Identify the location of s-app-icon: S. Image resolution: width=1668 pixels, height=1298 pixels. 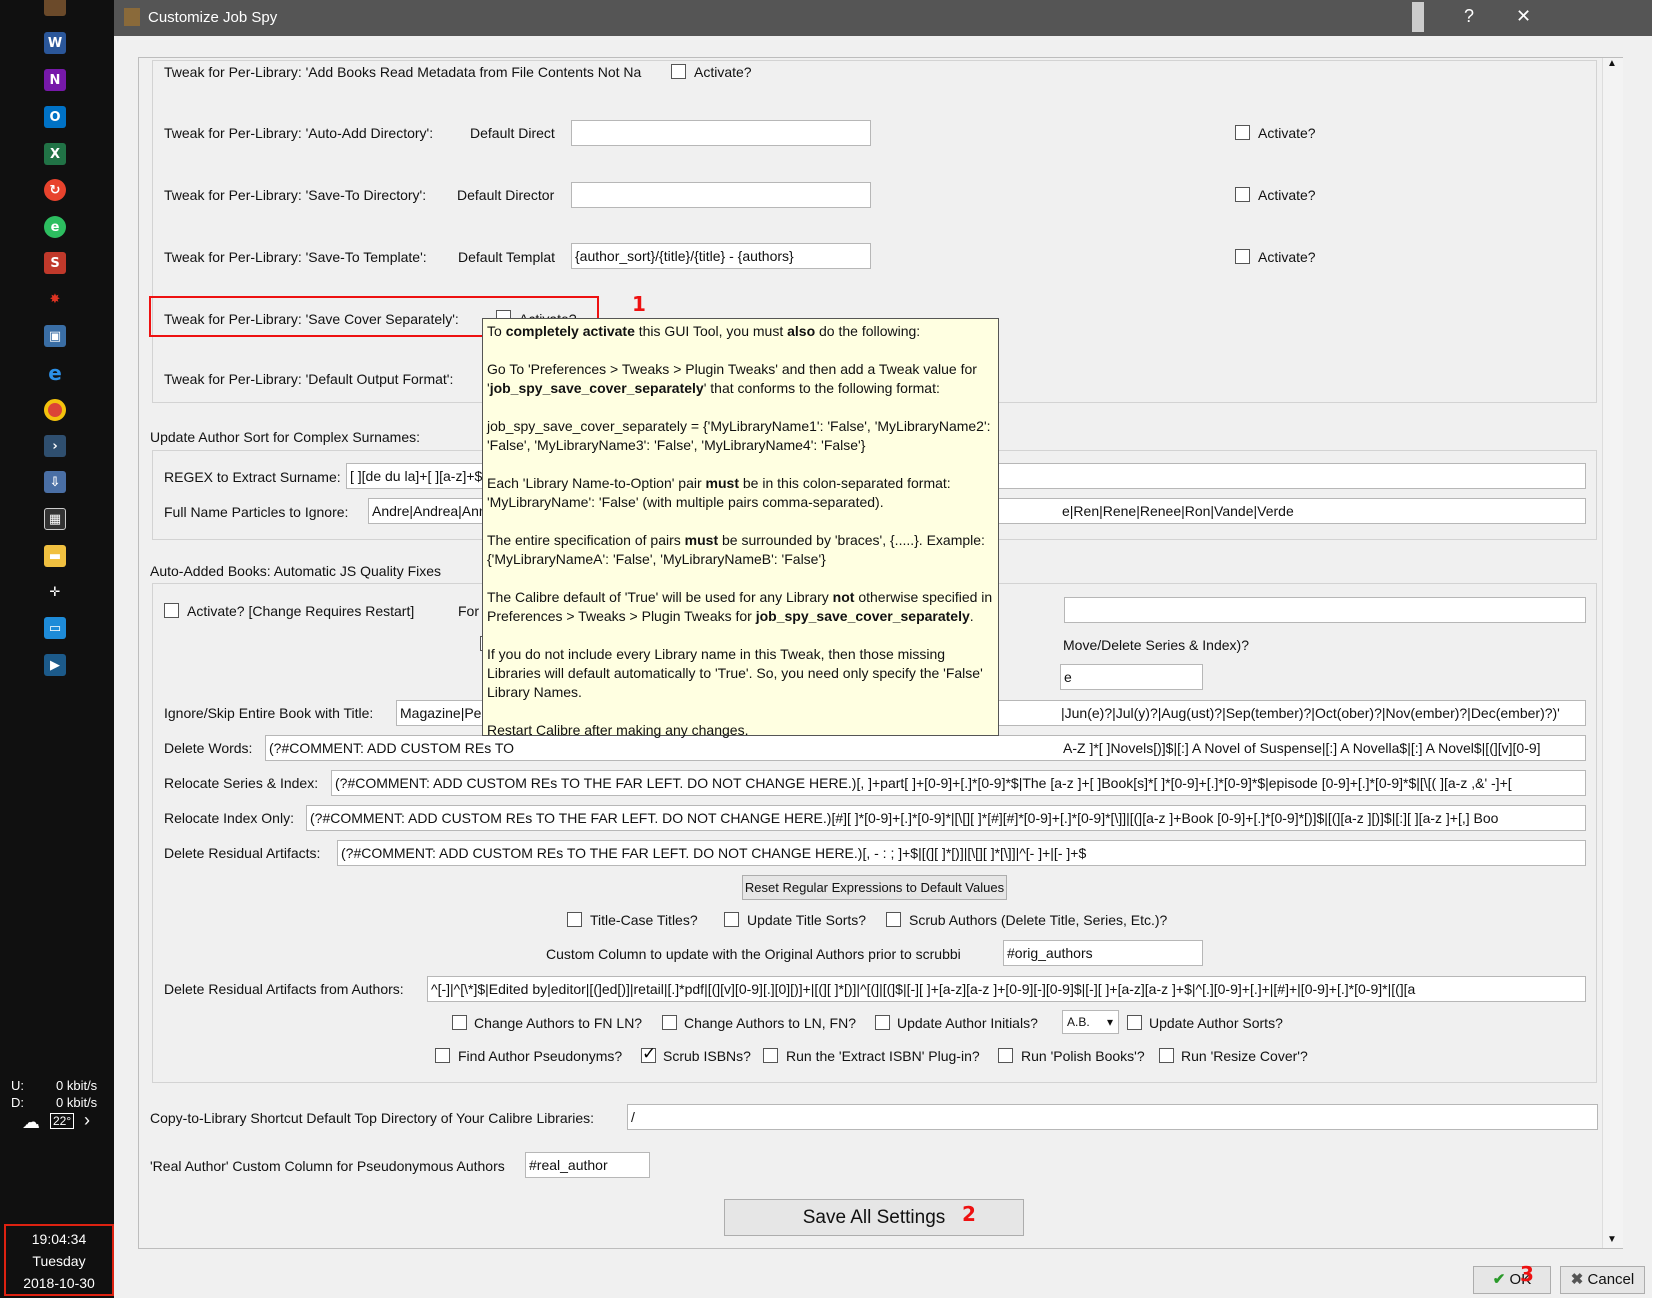
(55, 263).